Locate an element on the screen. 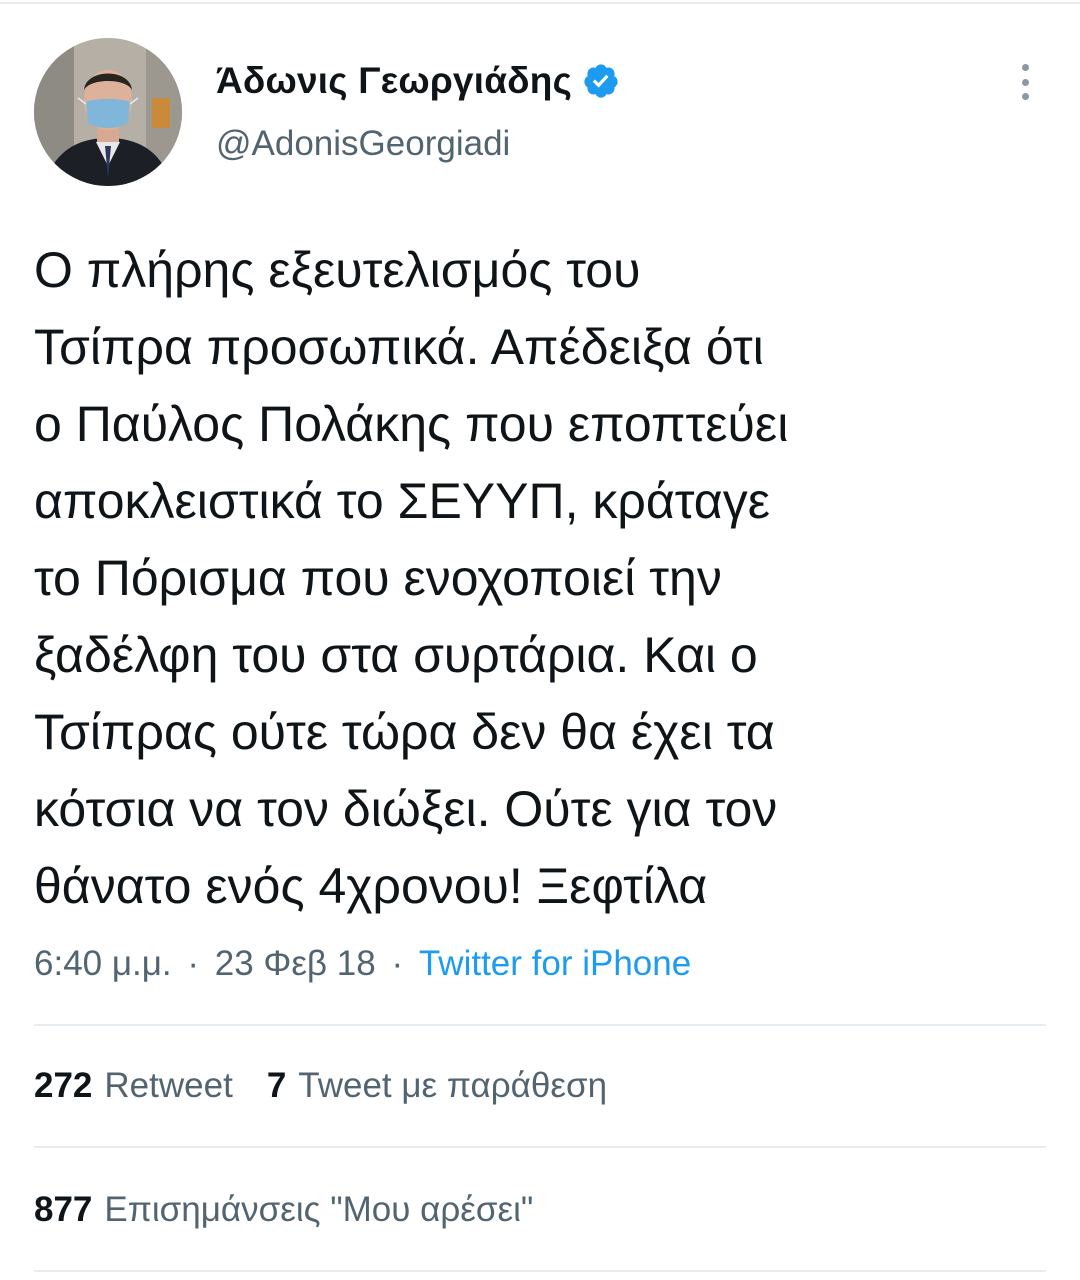  retweets-count: 272 is located at coordinates (63, 1085).